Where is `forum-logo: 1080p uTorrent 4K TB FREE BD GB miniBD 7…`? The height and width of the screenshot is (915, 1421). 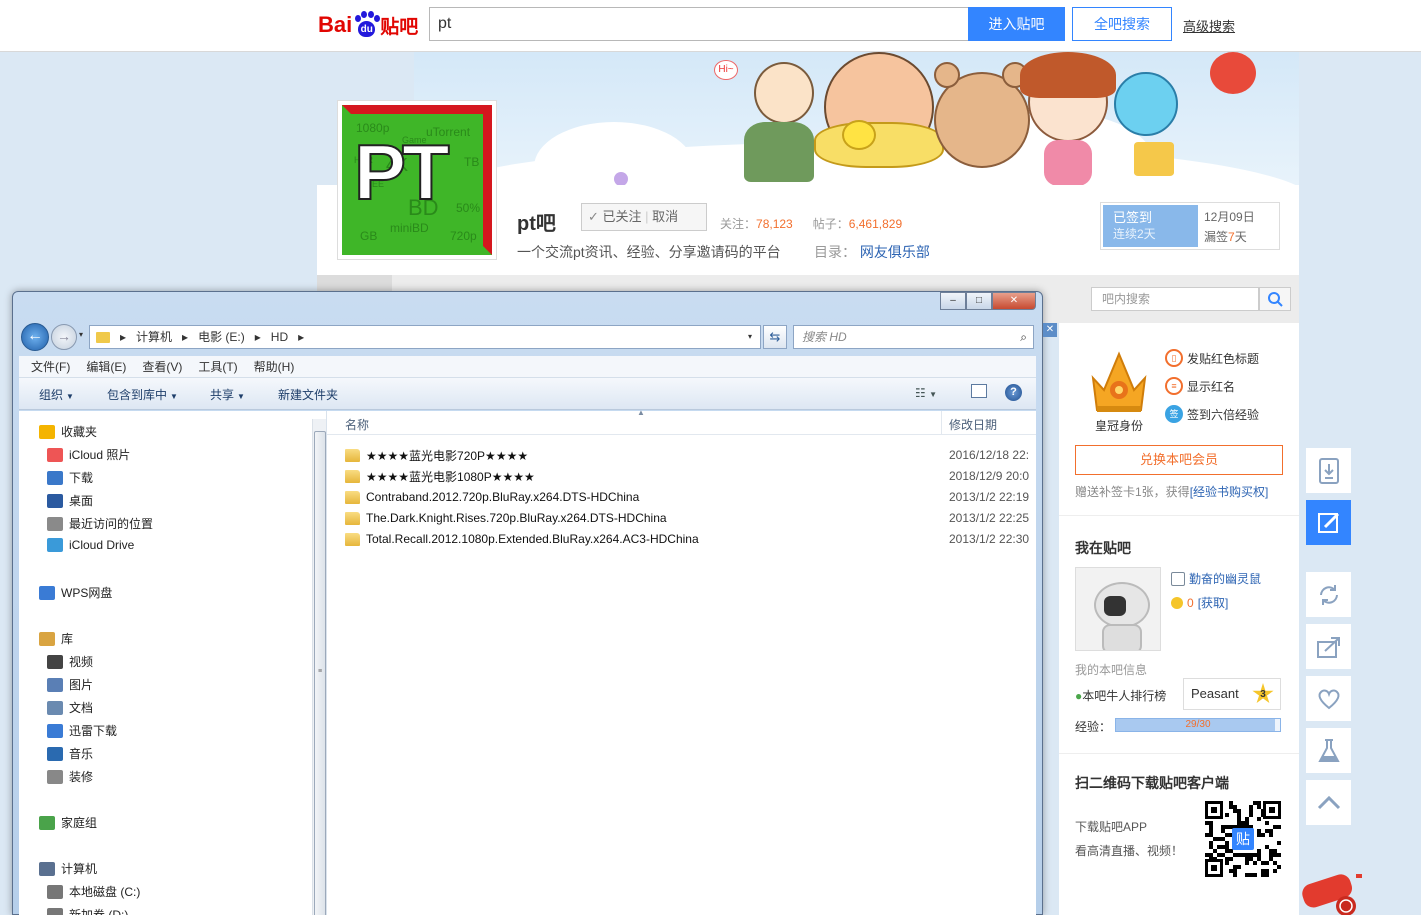 forum-logo: 1080p uTorrent 4K TB FREE BD GB miniBD 7… is located at coordinates (417, 180).